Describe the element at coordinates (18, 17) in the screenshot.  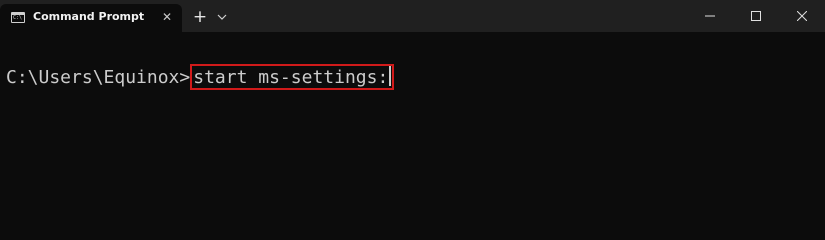
I see `cmd-icon: C:\` at that location.